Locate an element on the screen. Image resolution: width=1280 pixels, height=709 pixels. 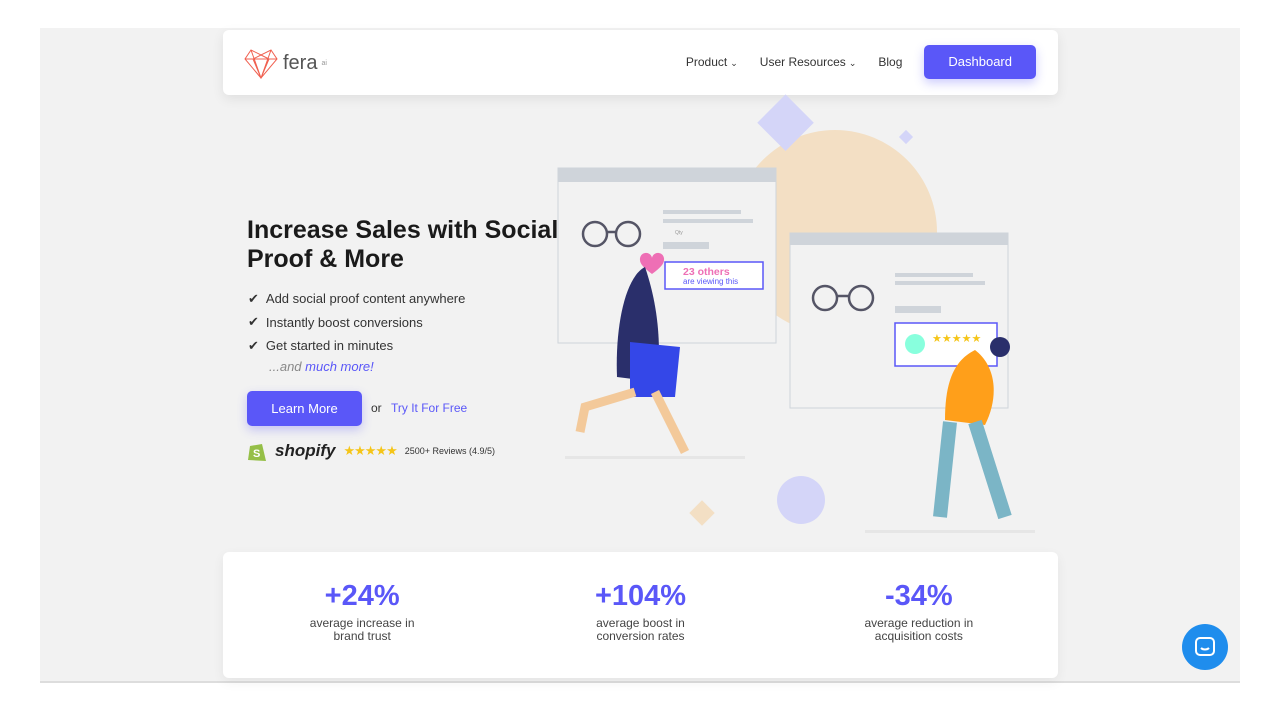
or-text: or is located at coordinates (376, 408).